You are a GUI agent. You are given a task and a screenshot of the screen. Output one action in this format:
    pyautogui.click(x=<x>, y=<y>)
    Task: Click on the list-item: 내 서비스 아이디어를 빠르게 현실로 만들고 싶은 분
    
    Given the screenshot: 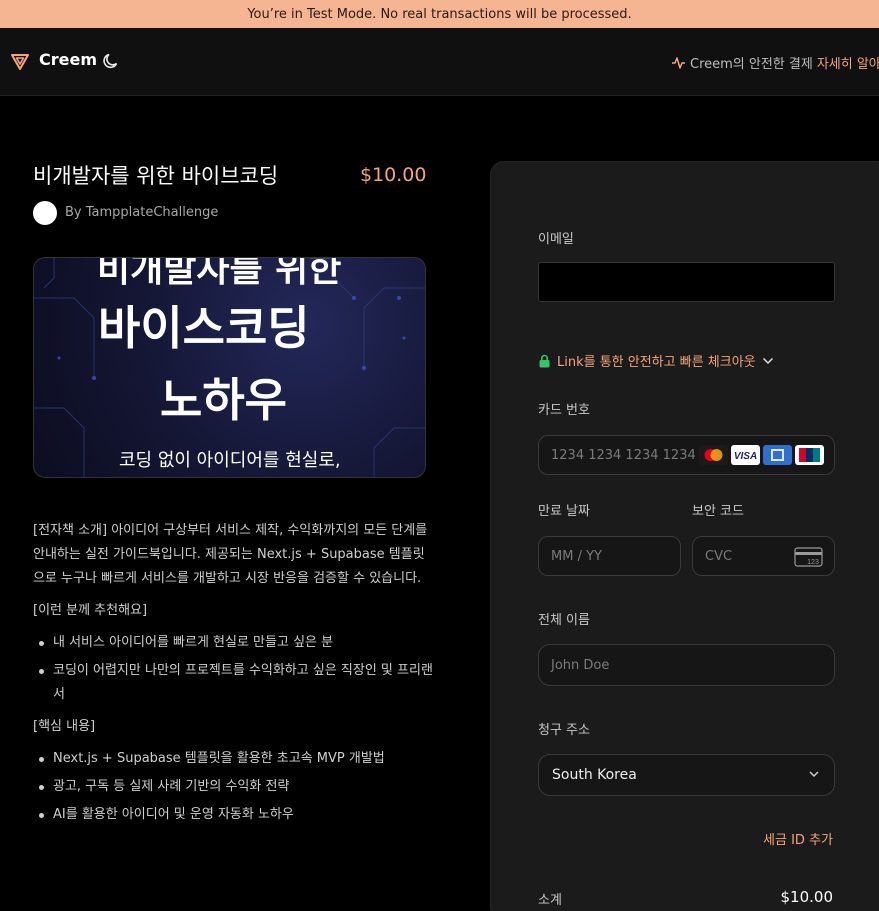 What is the action you would take?
    pyautogui.click(x=233, y=643)
    